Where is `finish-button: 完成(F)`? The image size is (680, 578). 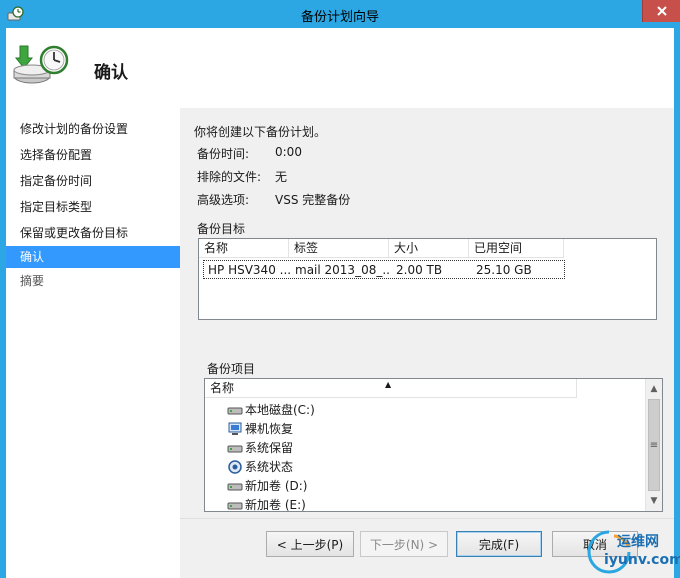
finish-button: 完成(F) is located at coordinates (499, 544).